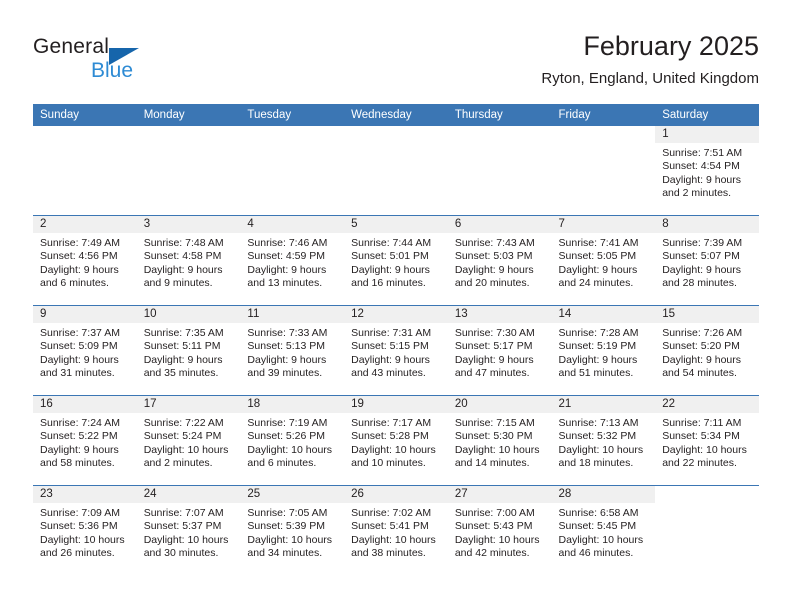 The height and width of the screenshot is (612, 792). I want to click on sunset-text: Sunset: 4:56 PM, so click(79, 256).